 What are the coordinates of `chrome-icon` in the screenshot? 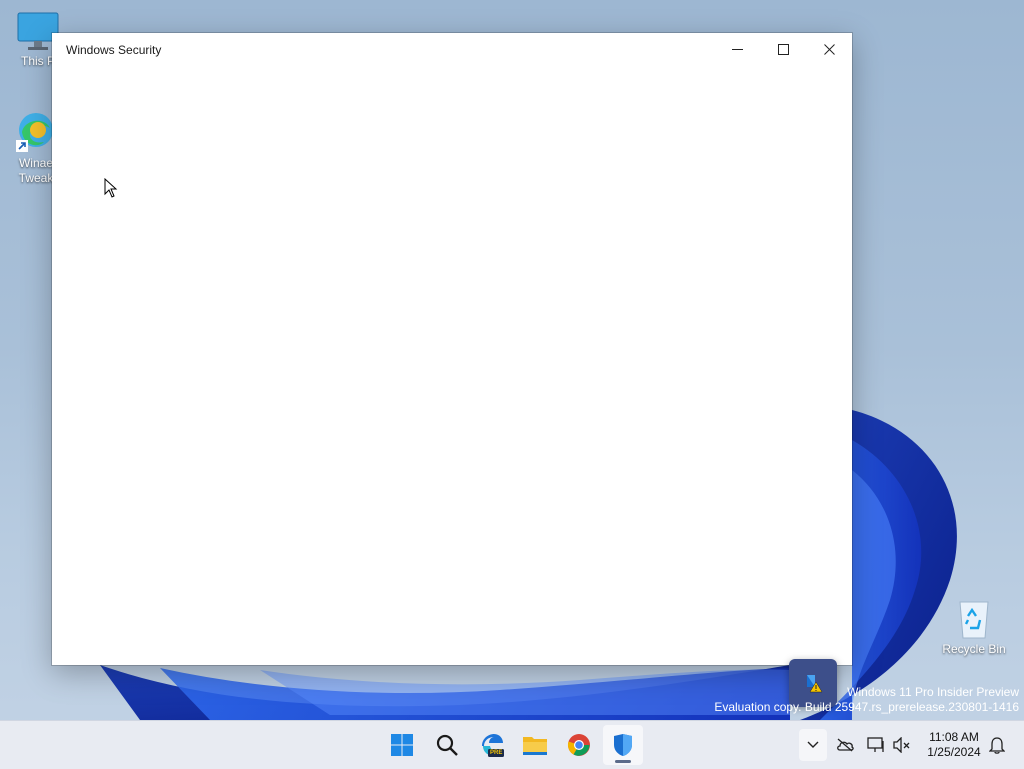 It's located at (578, 745).